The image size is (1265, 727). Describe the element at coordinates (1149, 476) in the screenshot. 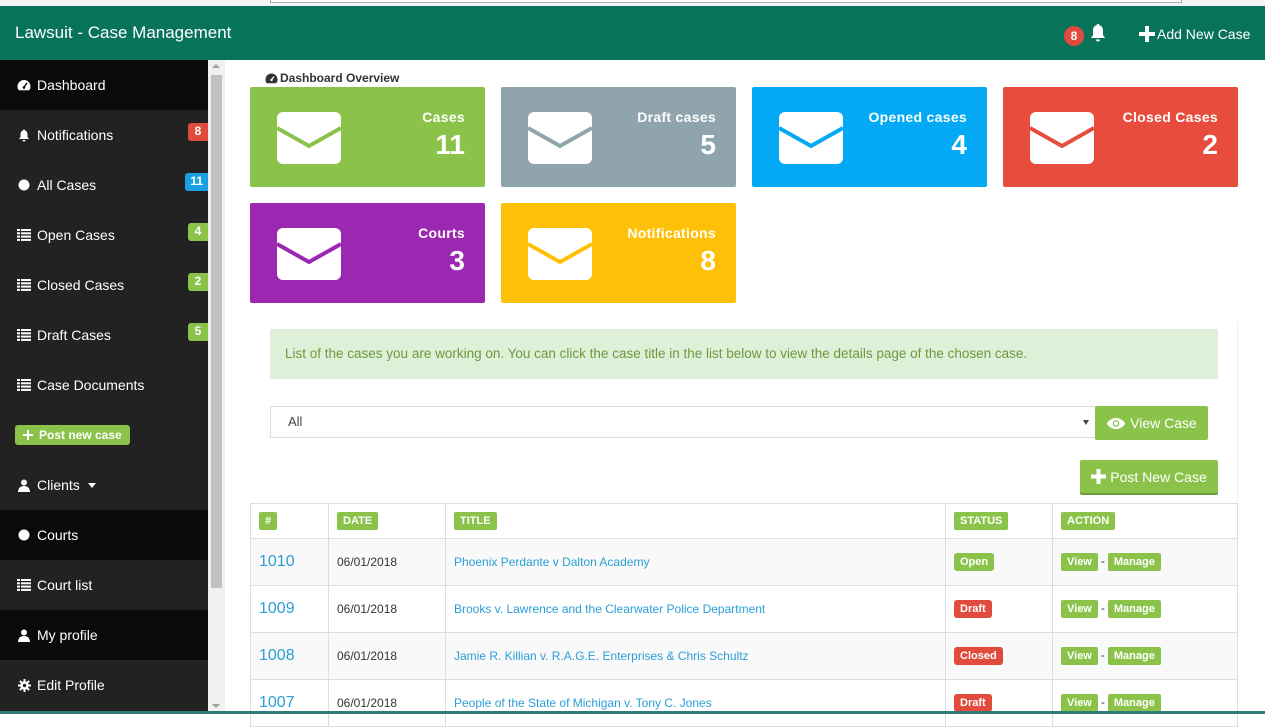

I see `post-new-case-button: Post New Case` at that location.